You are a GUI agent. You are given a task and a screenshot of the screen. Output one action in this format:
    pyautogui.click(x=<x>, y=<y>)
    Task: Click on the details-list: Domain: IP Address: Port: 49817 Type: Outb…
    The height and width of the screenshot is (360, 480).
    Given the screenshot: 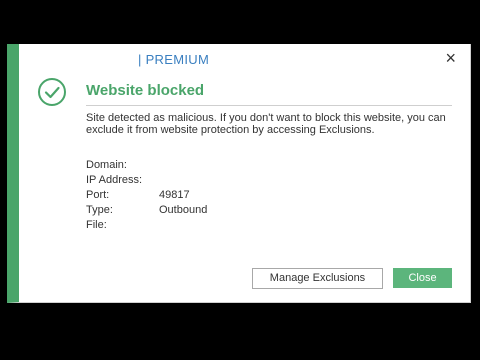 What is the action you would take?
    pyautogui.click(x=146, y=195)
    